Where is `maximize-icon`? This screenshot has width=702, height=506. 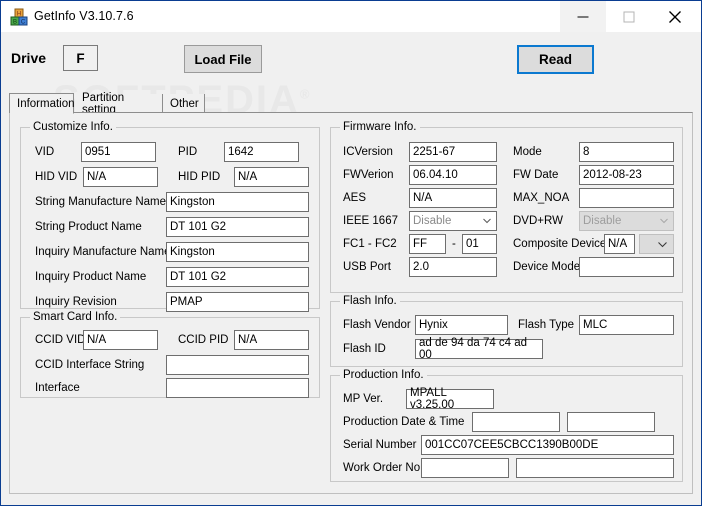 maximize-icon is located at coordinates (629, 16).